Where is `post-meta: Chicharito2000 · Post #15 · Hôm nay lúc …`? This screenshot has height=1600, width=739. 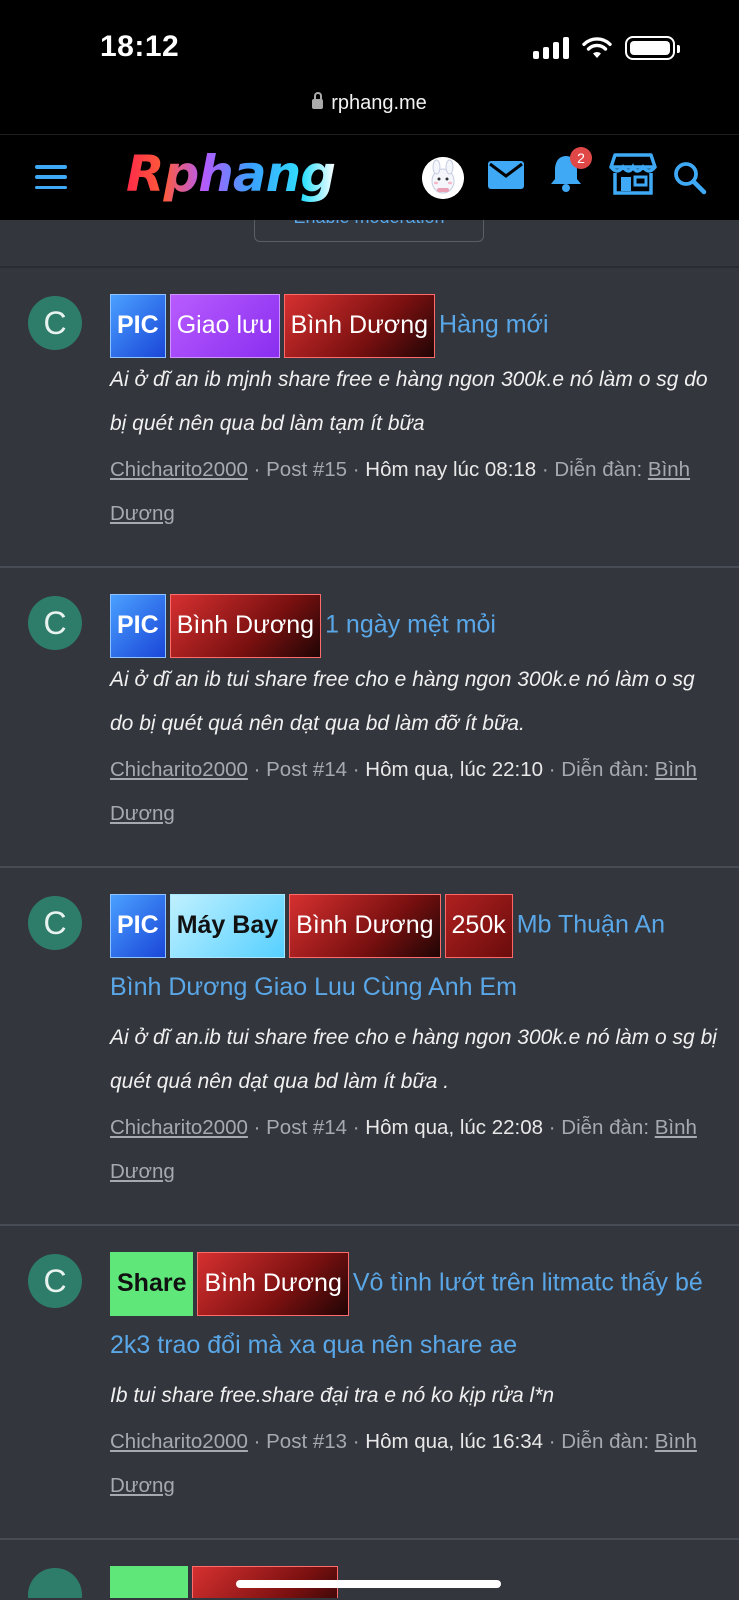 post-meta: Chicharito2000 · Post #15 · Hôm nay lúc … is located at coordinates (400, 491).